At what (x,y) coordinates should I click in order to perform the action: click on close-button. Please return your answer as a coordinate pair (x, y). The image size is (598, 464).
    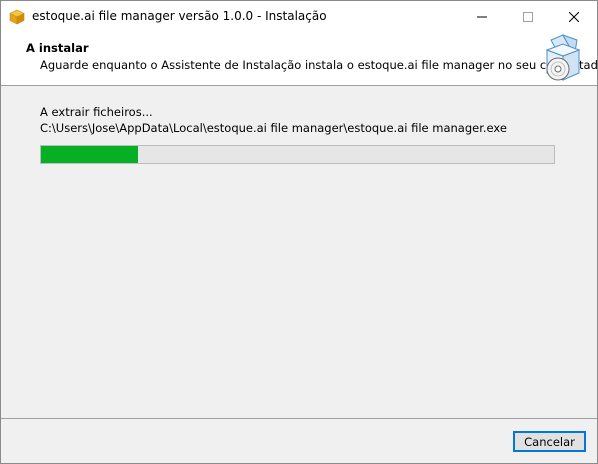
    Looking at the image, I should click on (574, 16).